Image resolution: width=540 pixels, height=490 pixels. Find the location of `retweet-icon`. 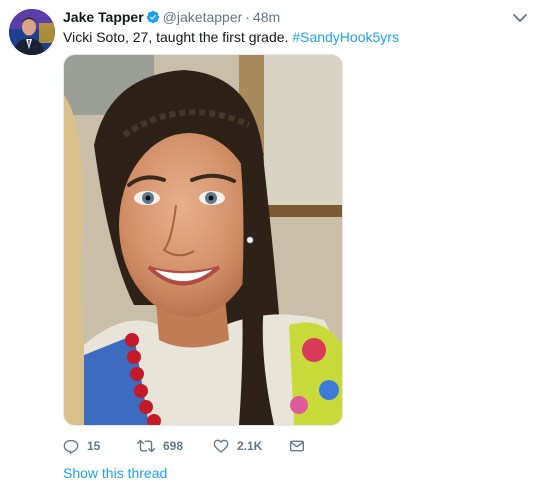

retweet-icon is located at coordinates (146, 446).